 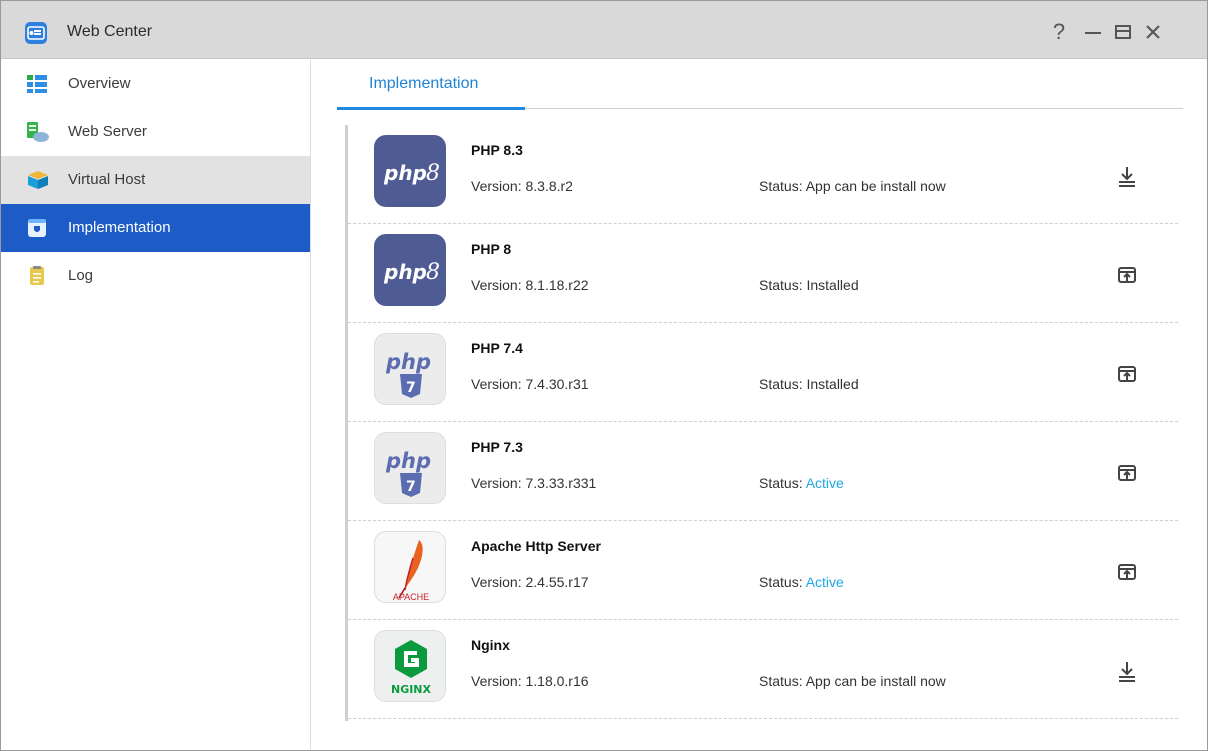 What do you see at coordinates (561, 483) in the screenshot?
I see `version-value: 7.3.33.r331` at bounding box center [561, 483].